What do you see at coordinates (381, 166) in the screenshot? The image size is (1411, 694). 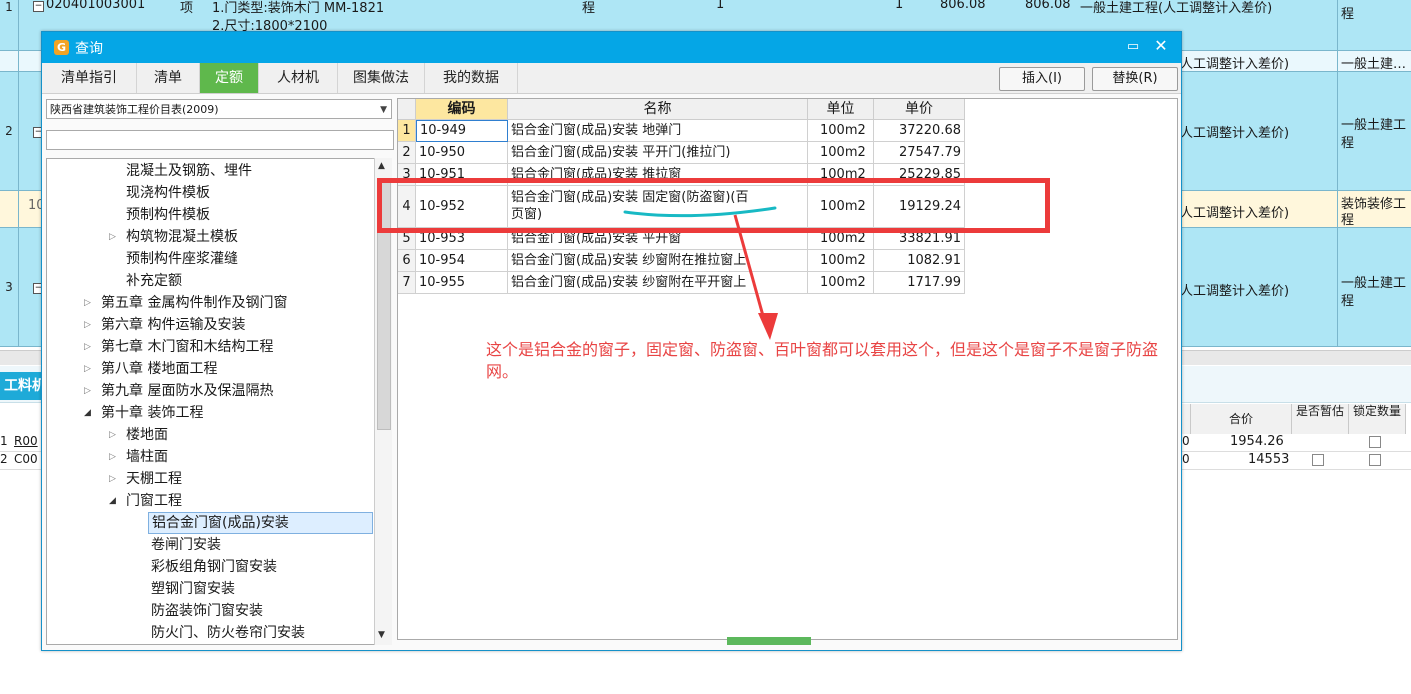 I see `scroll-up-icon: ▲` at bounding box center [381, 166].